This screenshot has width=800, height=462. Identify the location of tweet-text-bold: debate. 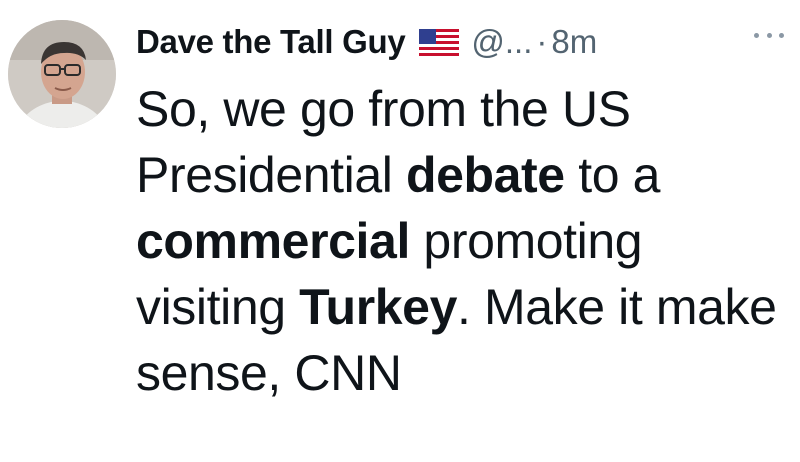
(485, 175).